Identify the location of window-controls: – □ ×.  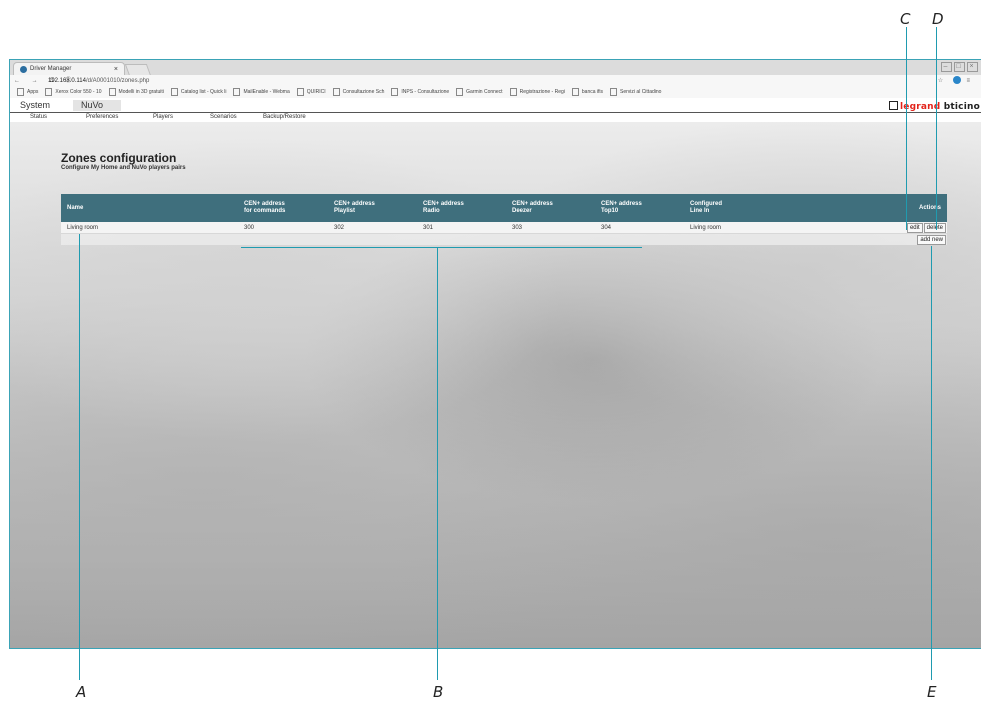
(958, 67).